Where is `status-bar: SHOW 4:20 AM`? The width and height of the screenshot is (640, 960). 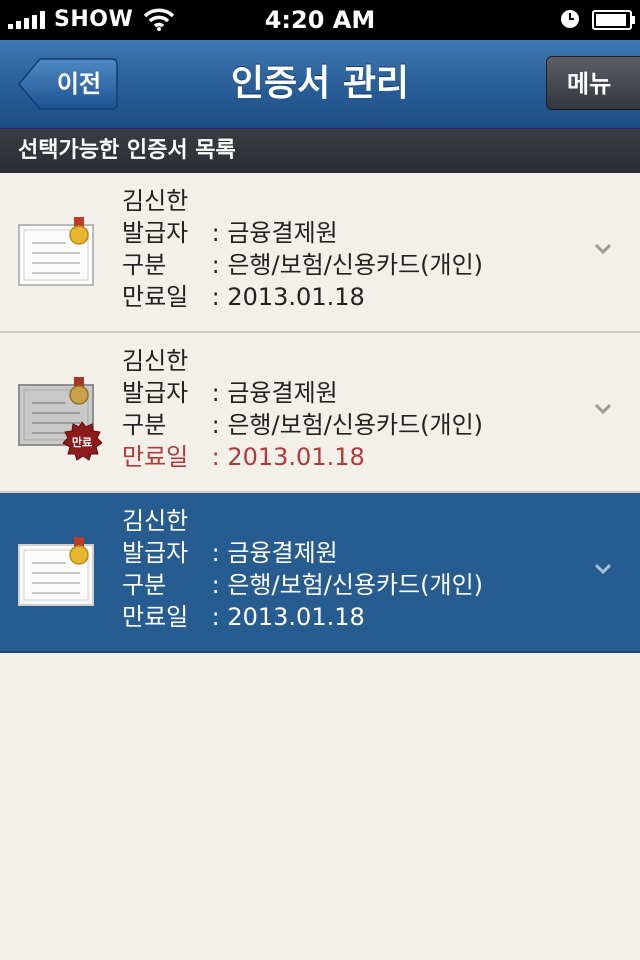
status-bar: SHOW 4:20 AM is located at coordinates (320, 20).